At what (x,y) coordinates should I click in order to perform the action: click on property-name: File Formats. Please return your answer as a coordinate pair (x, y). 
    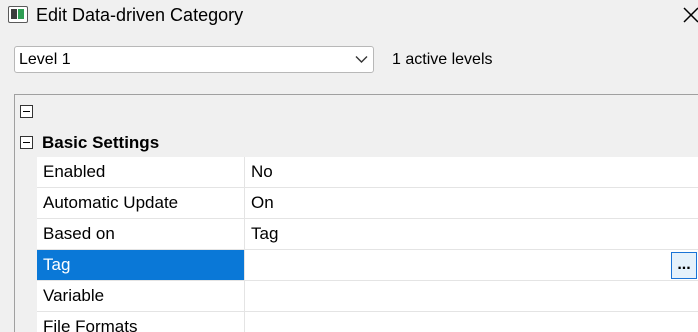
    Looking at the image, I should click on (141, 322).